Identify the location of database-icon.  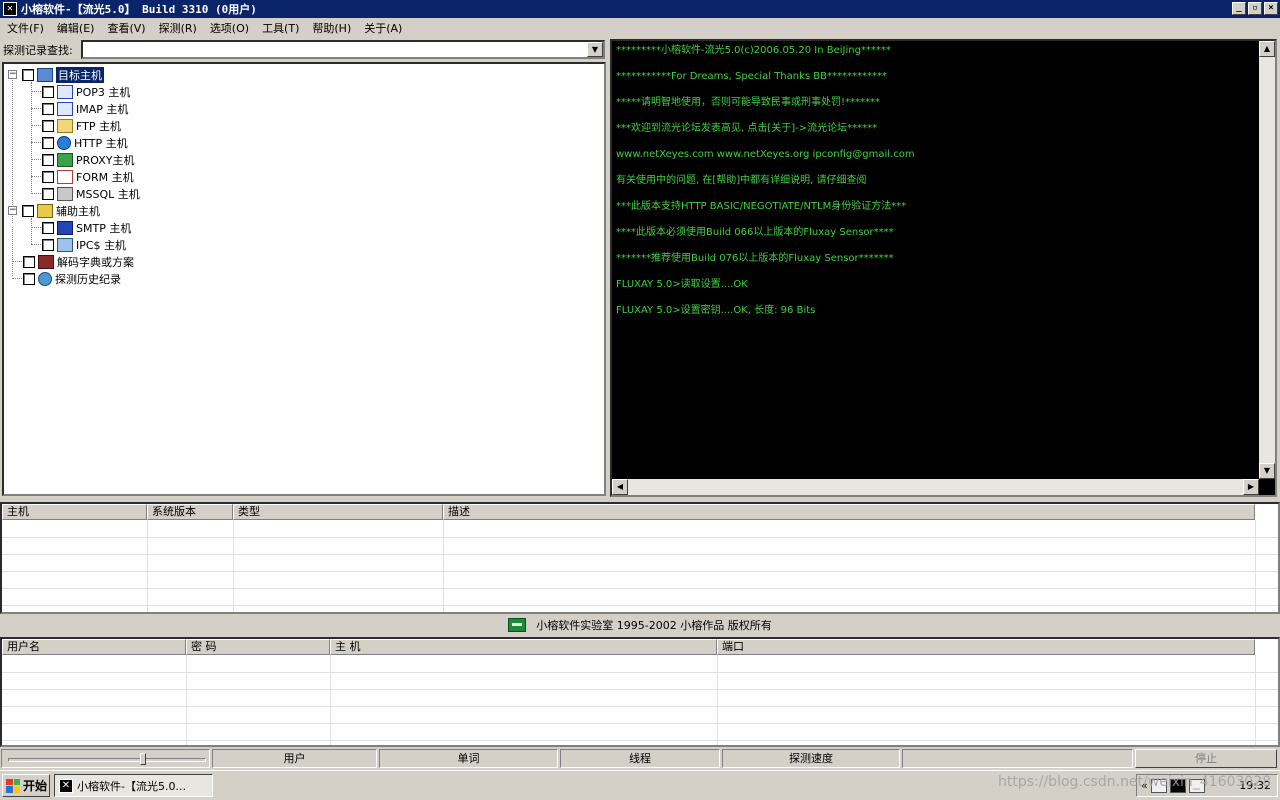
(65, 193).